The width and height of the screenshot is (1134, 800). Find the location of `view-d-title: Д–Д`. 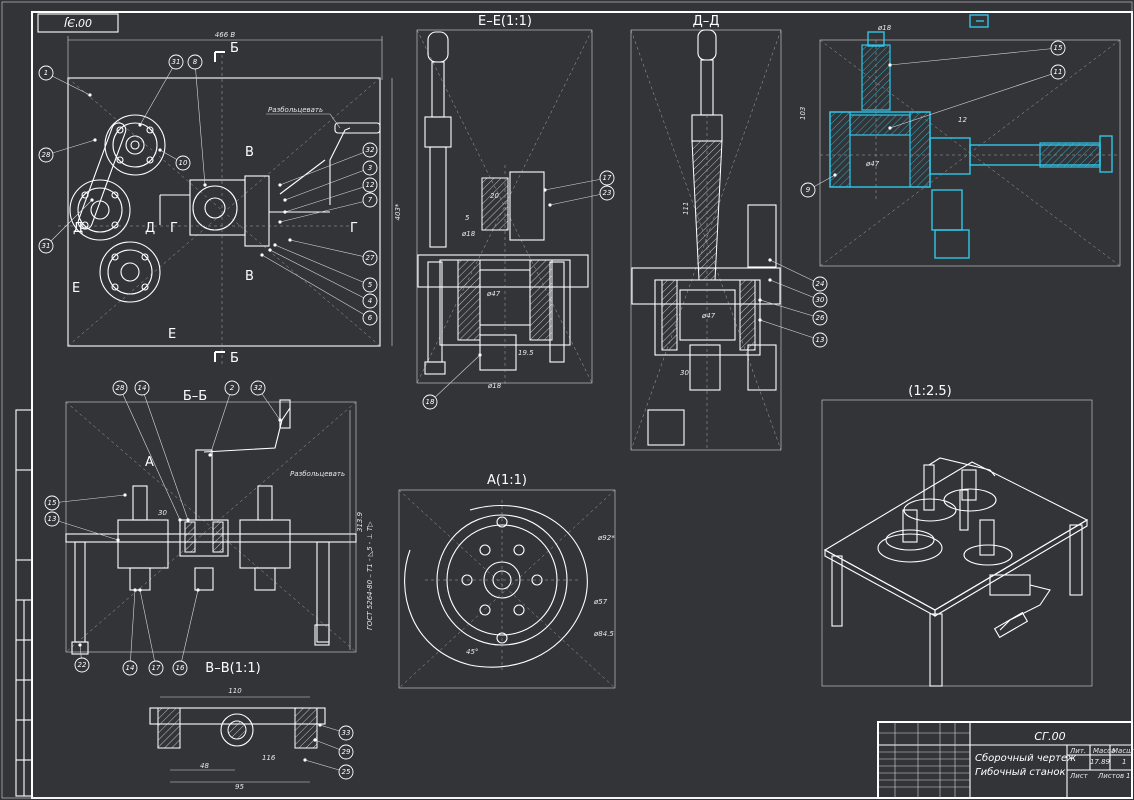

view-d-title: Д–Д is located at coordinates (706, 21).